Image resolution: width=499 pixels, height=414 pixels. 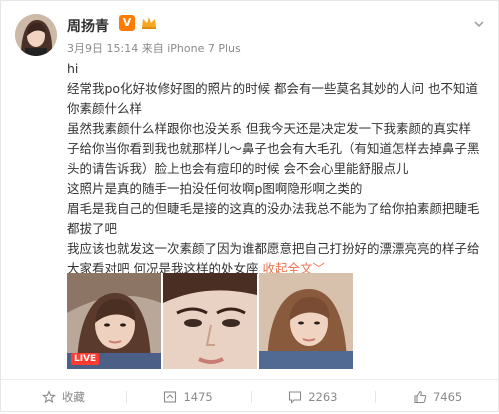 I want to click on comment-button: 2263, so click(x=313, y=397).